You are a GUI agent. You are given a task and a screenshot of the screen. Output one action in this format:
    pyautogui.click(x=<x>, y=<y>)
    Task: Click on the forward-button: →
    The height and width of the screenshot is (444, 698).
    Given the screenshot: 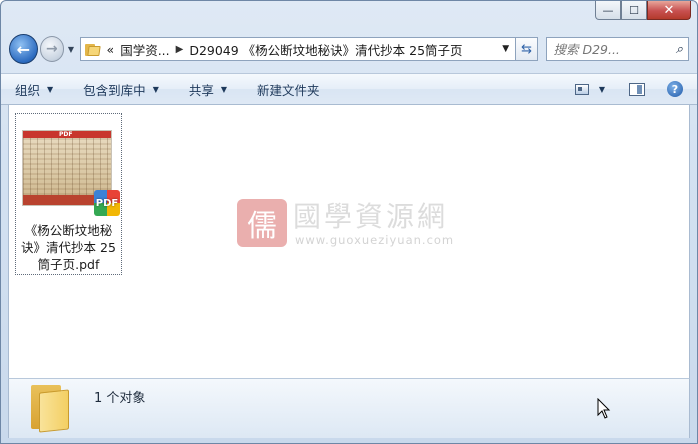 What is the action you would take?
    pyautogui.click(x=52, y=49)
    